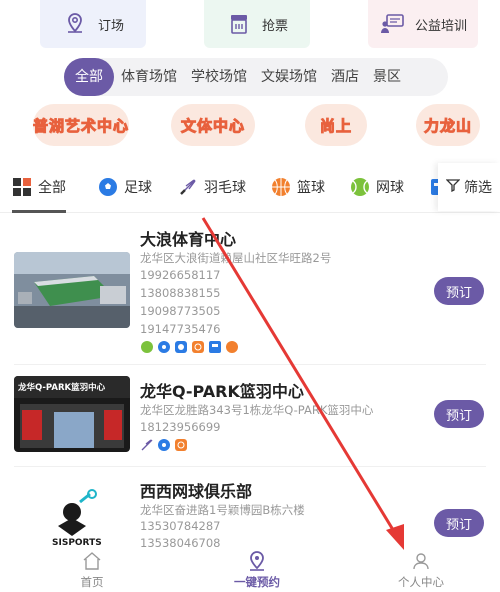 The width and height of the screenshot is (500, 592). I want to click on venue-address: 龙华区龙胜路343号1栋龙华Q-PARK篮羽中心, so click(257, 410).